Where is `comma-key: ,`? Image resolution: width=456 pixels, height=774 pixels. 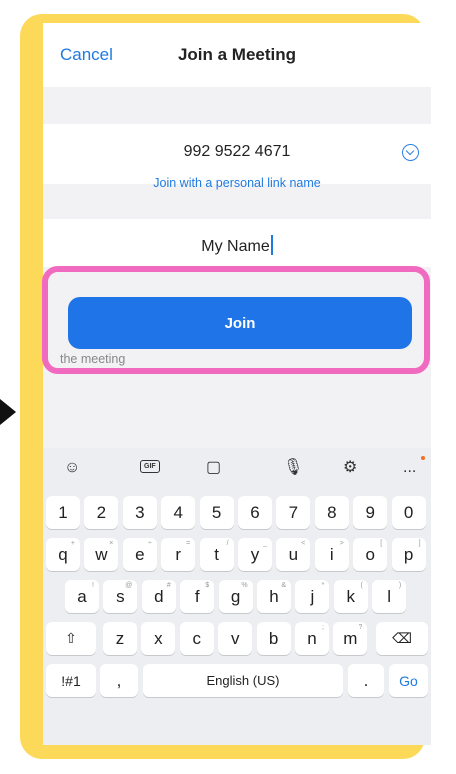
comma-key: , is located at coordinates (119, 680).